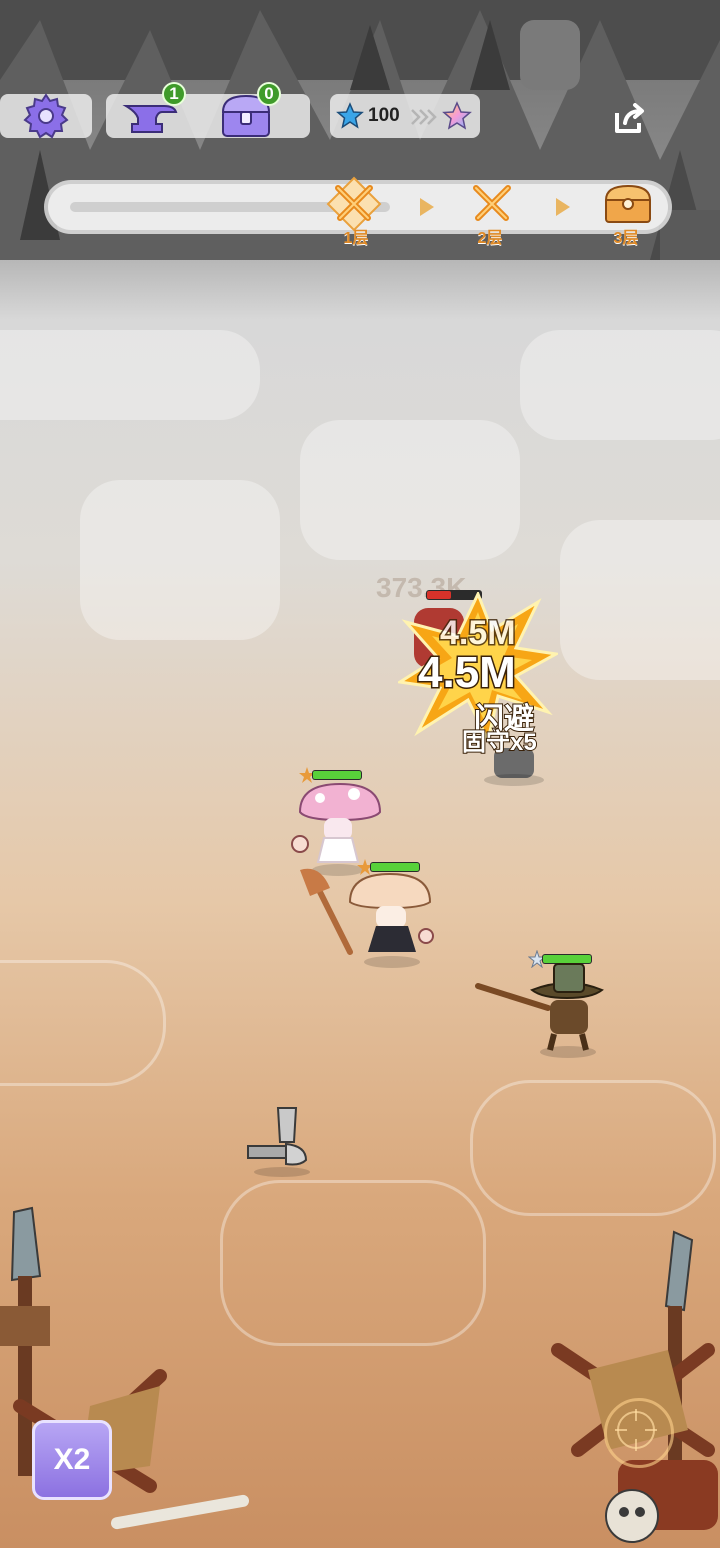 This screenshot has height=1548, width=720. What do you see at coordinates (279, 1140) in the screenshot?
I see `armor-loot-drop` at bounding box center [279, 1140].